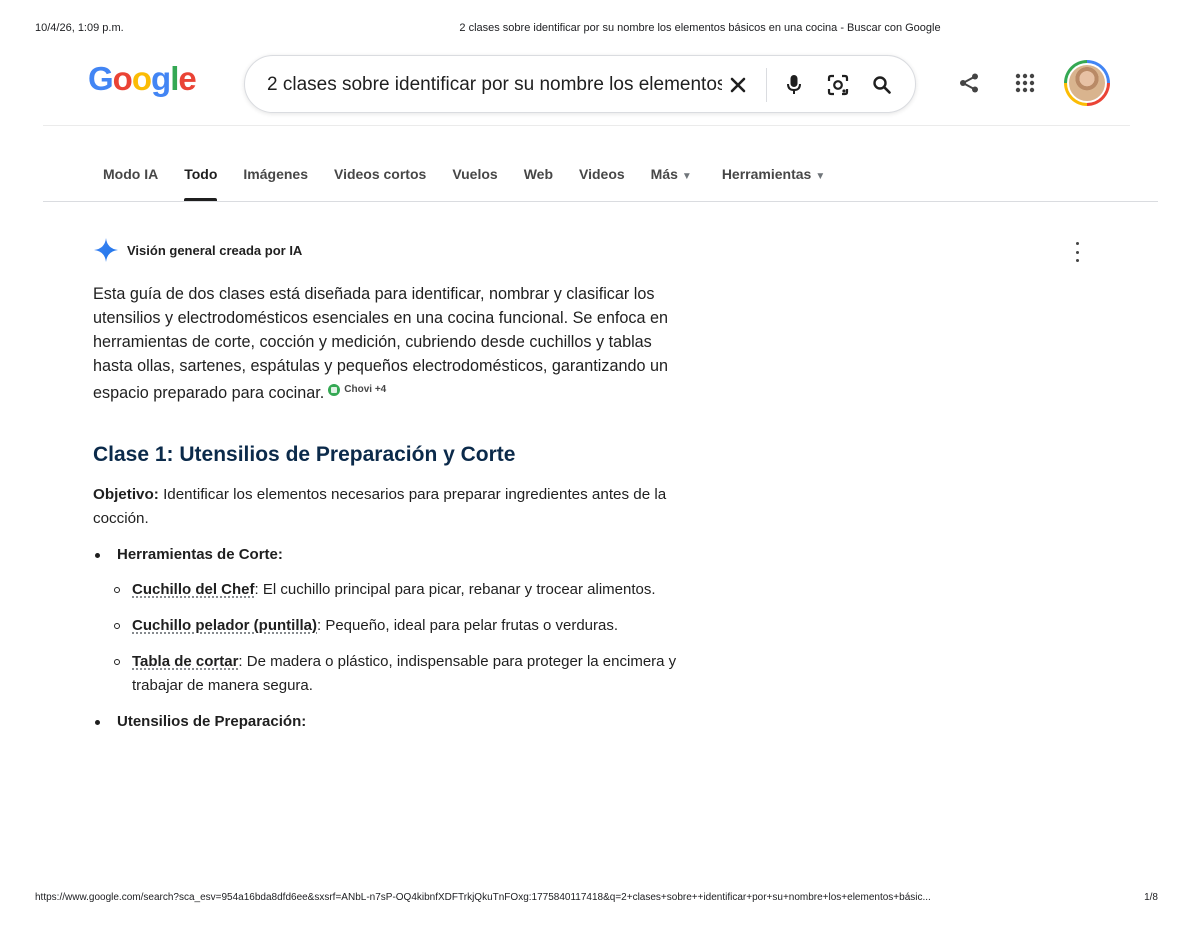  What do you see at coordinates (602, 183) in the screenshot?
I see `tab-videos: Videos` at bounding box center [602, 183].